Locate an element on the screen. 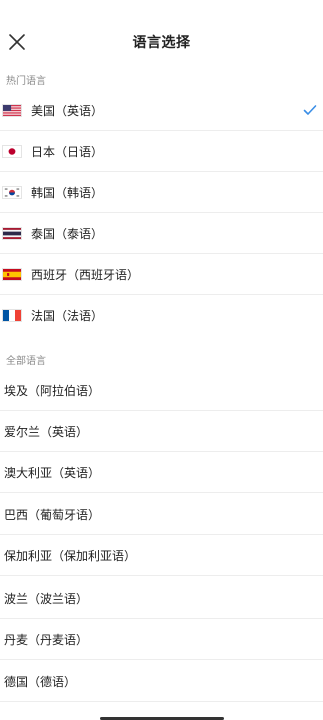 The image size is (323, 720). language-item-korea: 韩国（韩语） is located at coordinates (161, 192).